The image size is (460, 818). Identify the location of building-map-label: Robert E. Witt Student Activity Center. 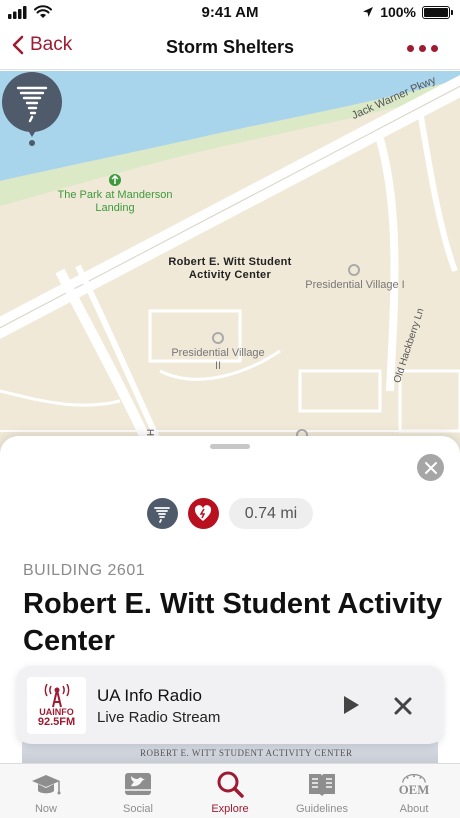
(230, 269).